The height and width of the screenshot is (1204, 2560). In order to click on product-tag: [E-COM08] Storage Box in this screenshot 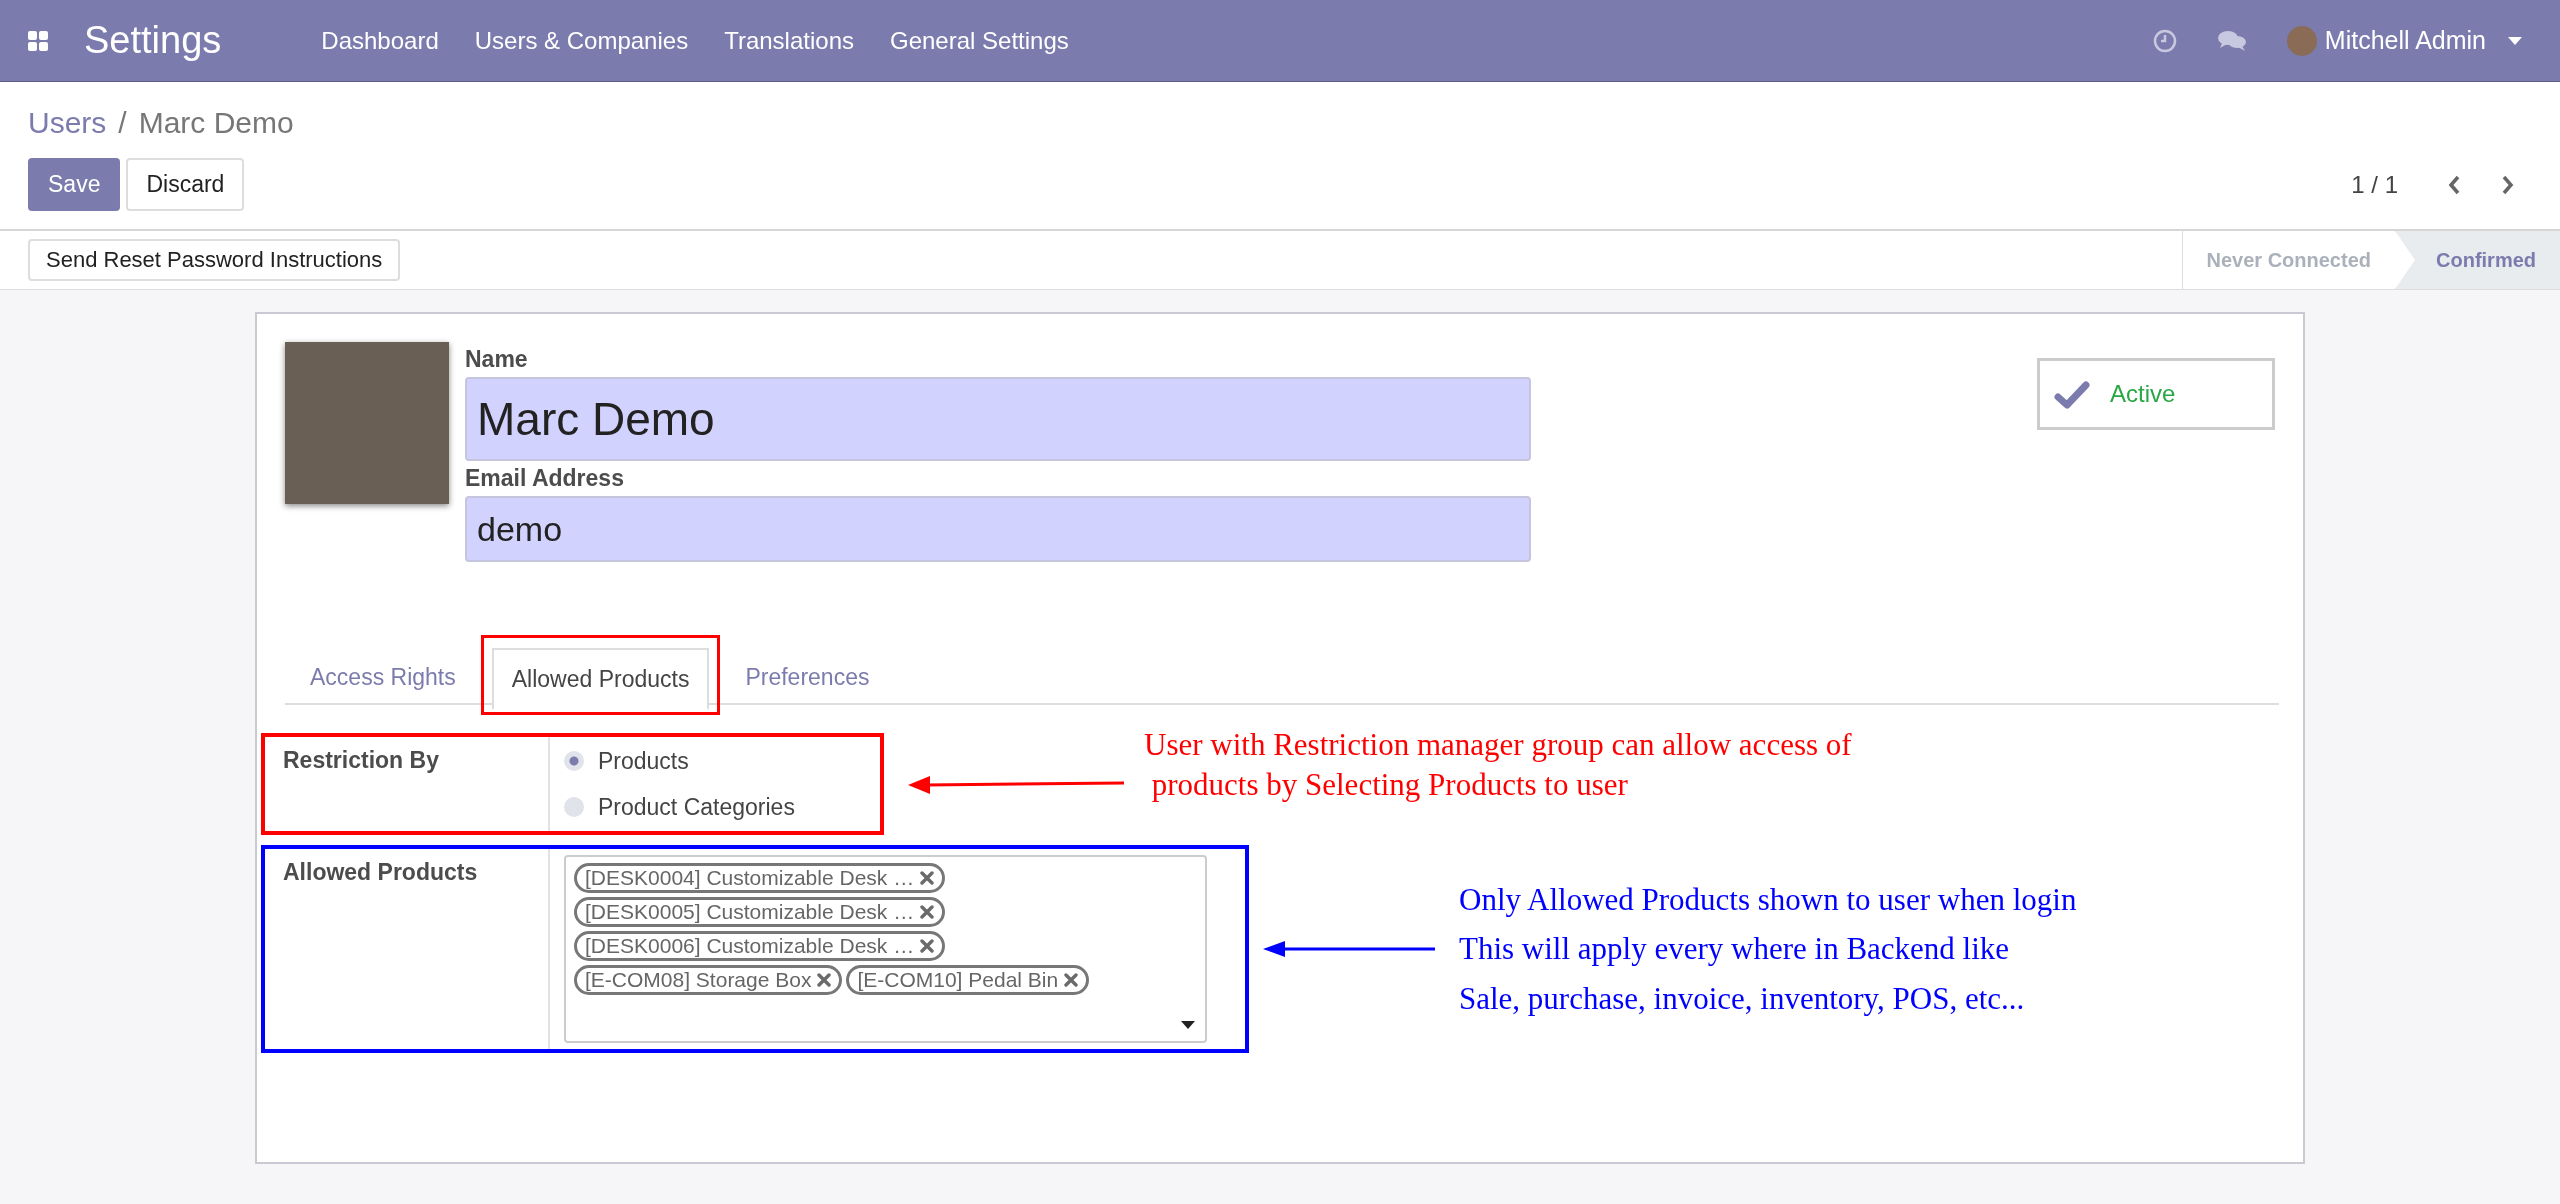, I will do `click(708, 980)`.